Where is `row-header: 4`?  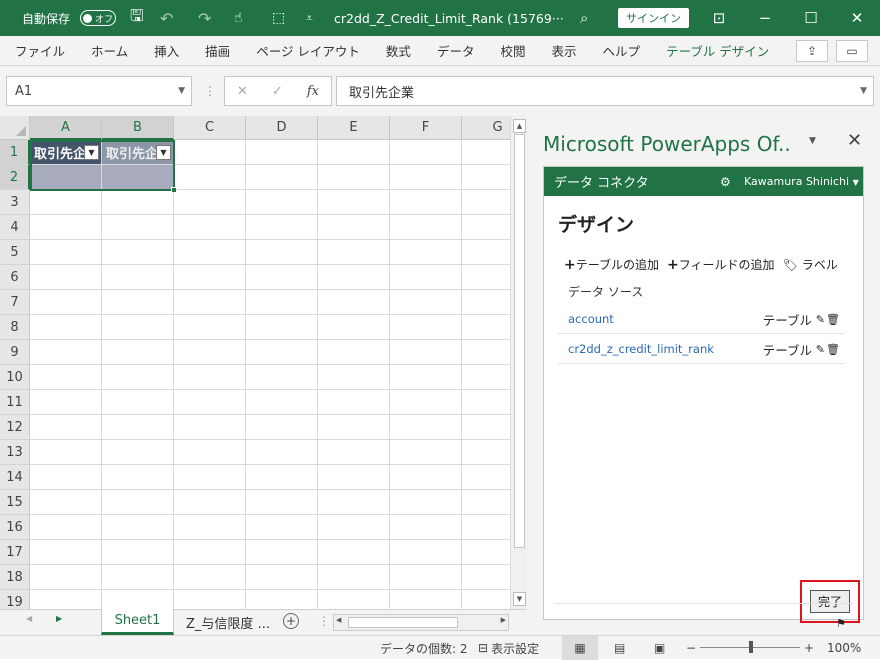
row-header: 4 is located at coordinates (15, 227).